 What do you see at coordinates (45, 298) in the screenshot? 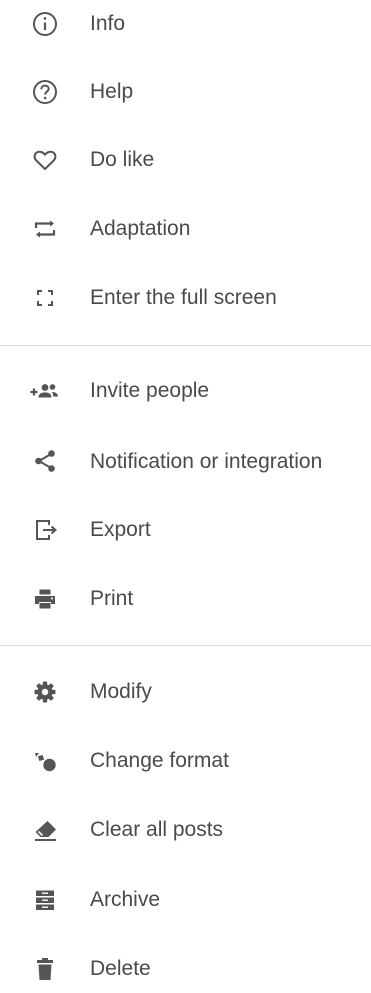
I see `fullscreen-icon` at bounding box center [45, 298].